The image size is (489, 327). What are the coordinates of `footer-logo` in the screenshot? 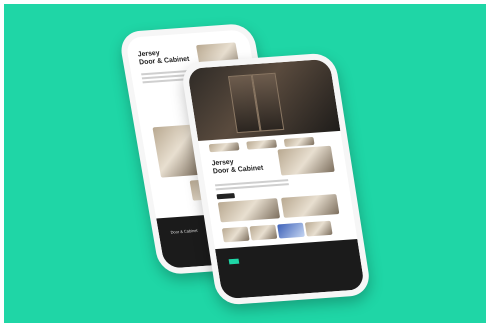 It's located at (234, 261).